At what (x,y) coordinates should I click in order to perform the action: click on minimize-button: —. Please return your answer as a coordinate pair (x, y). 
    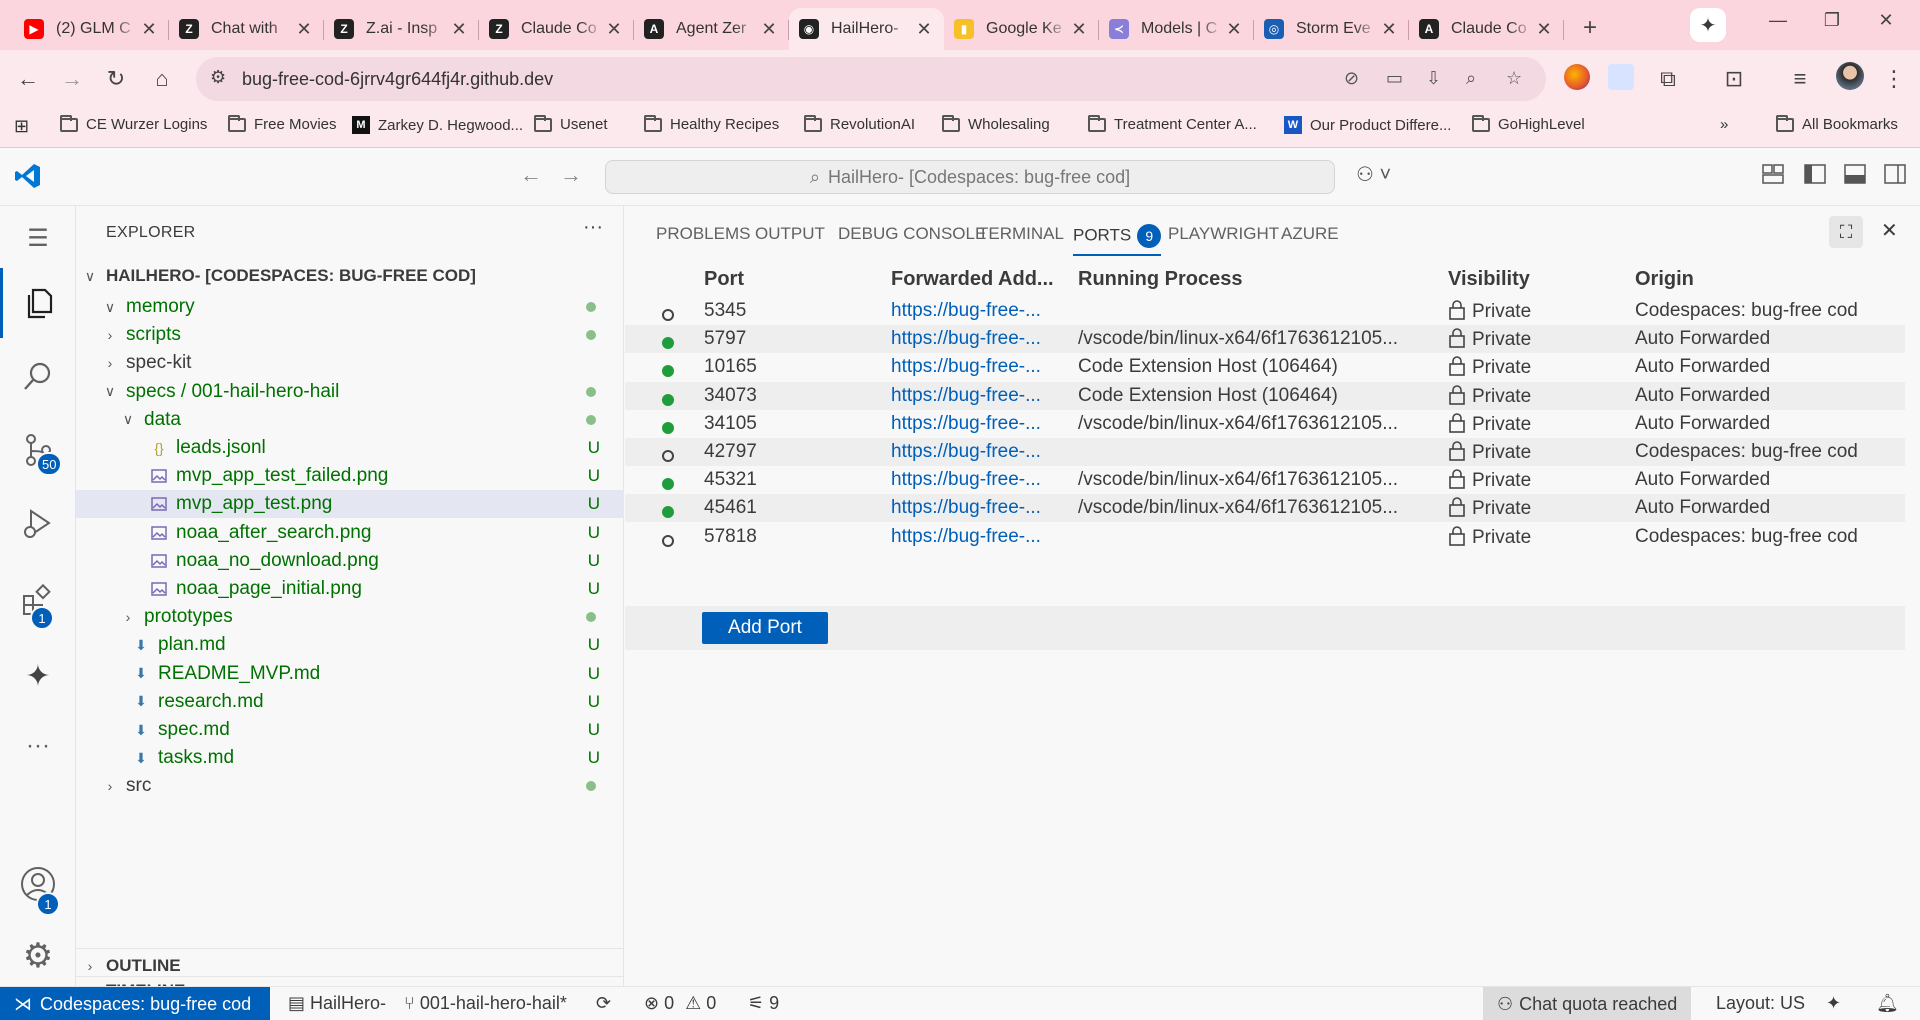
    Looking at the image, I should click on (1778, 20).